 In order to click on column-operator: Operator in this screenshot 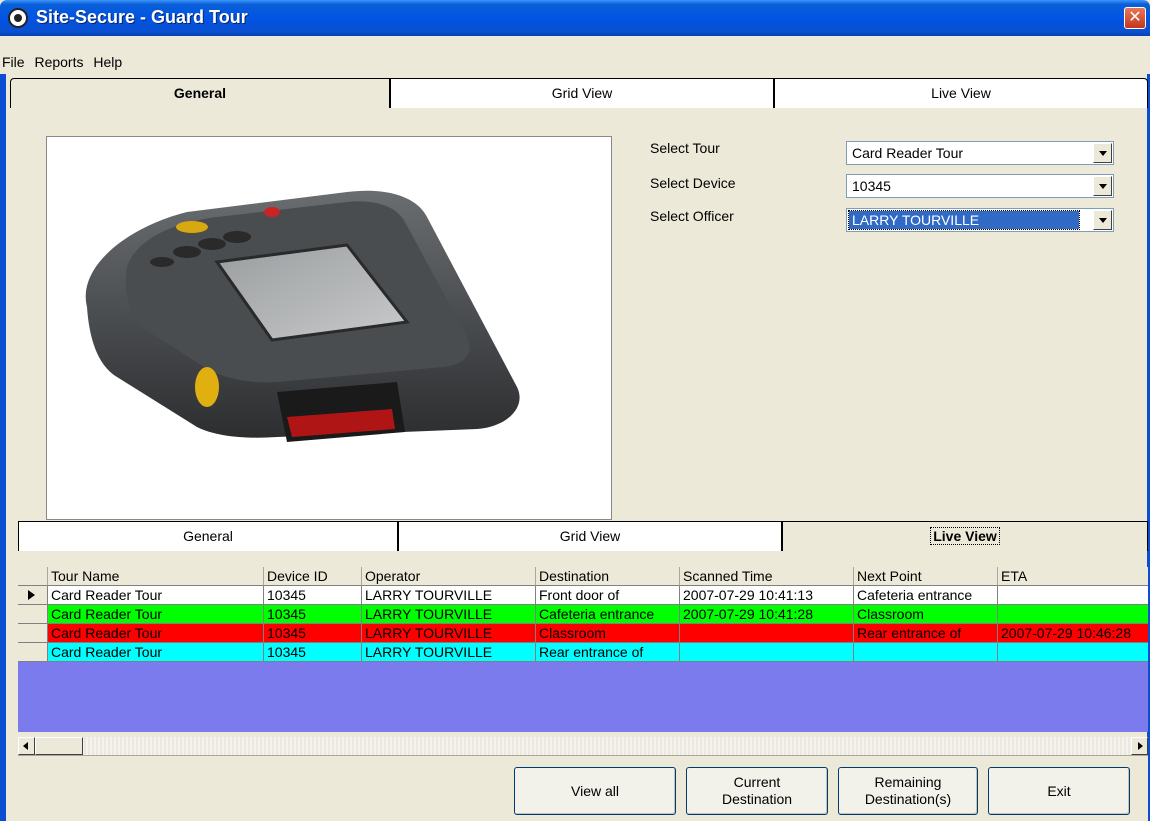, I will do `click(449, 576)`.